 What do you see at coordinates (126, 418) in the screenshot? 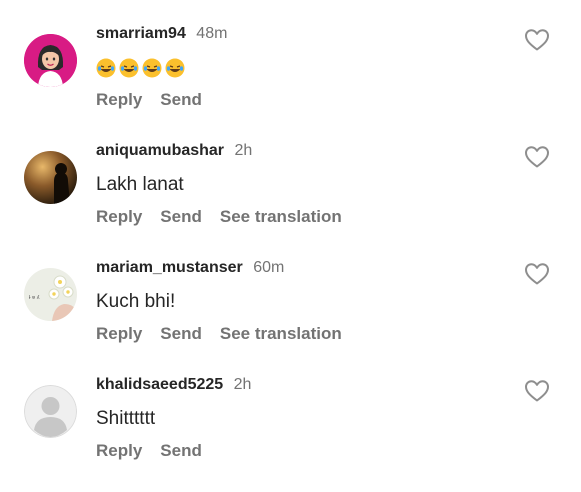
I see `comment-text: Shitttttt` at bounding box center [126, 418].